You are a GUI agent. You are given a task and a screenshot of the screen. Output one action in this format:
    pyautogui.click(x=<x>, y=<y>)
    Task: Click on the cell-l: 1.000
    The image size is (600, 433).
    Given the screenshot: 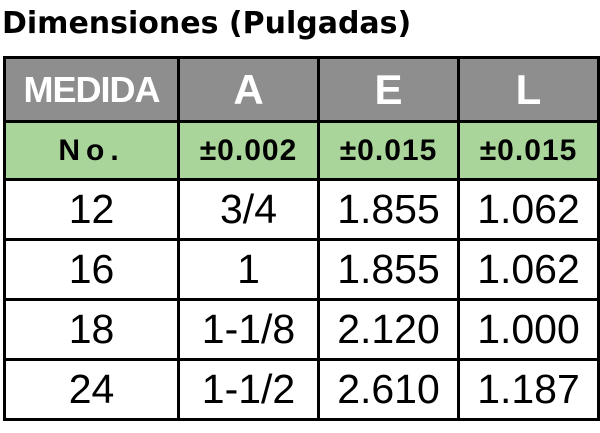 What is the action you would take?
    pyautogui.click(x=528, y=329)
    